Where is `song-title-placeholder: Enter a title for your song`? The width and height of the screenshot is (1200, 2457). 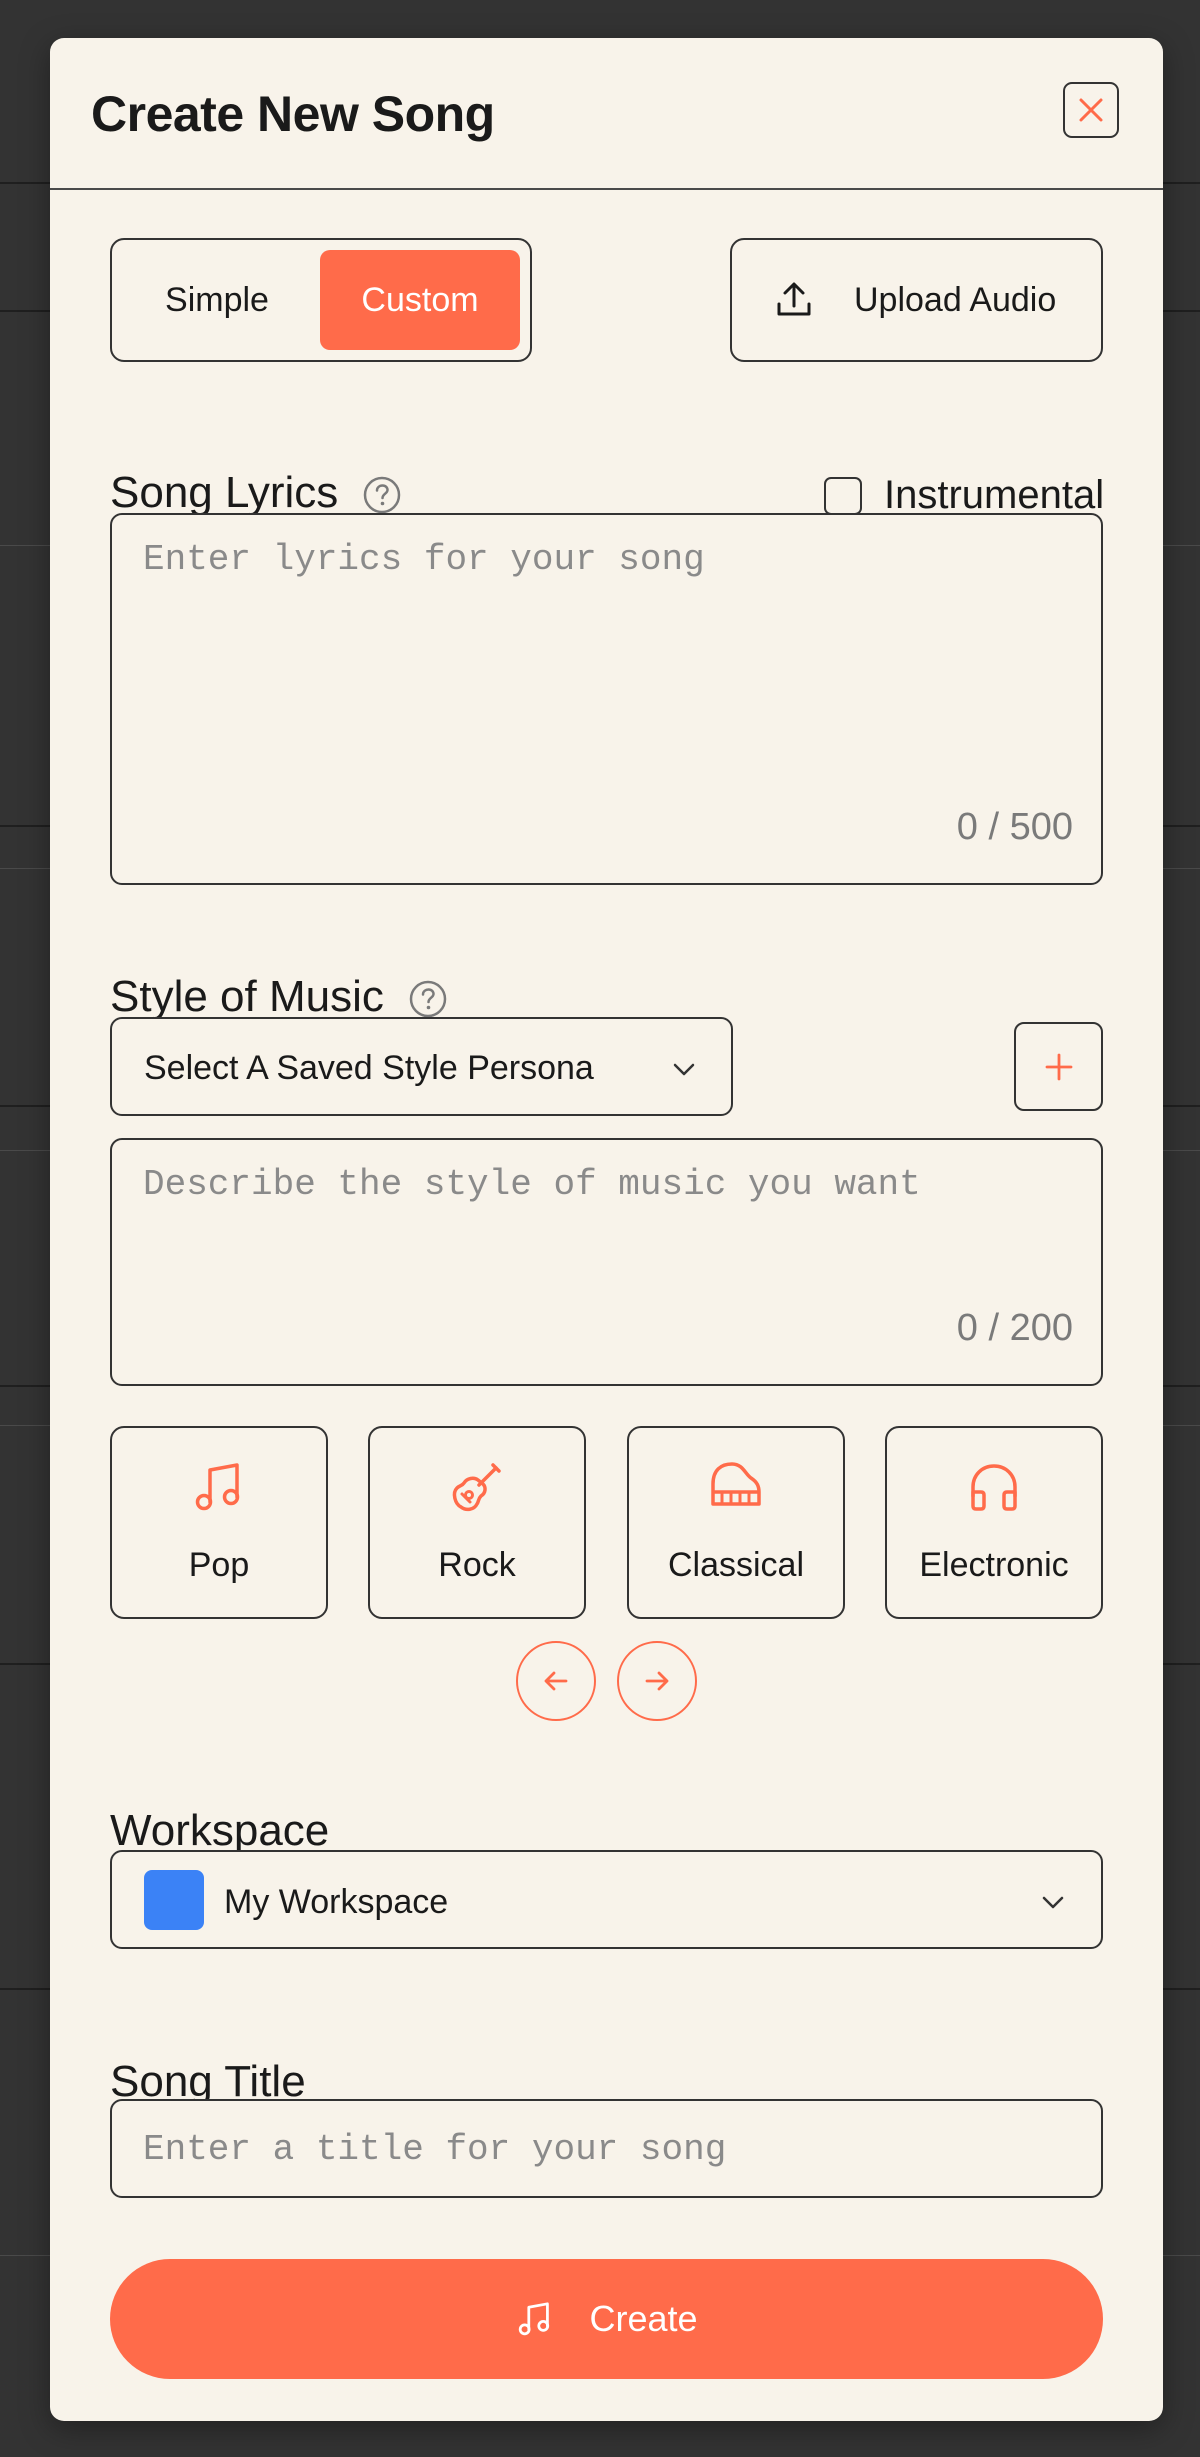 song-title-placeholder: Enter a title for your song is located at coordinates (435, 2149).